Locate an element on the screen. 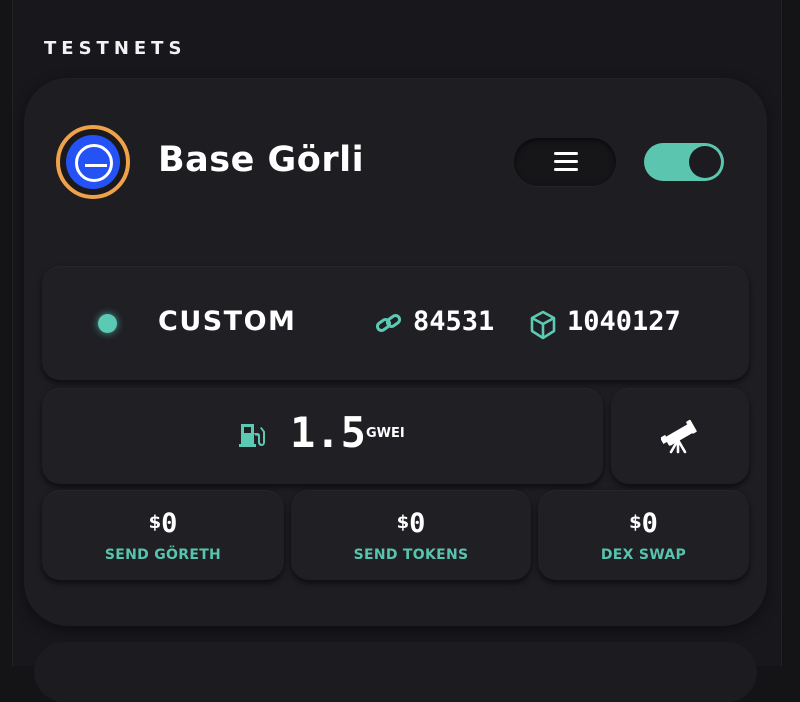 The width and height of the screenshot is (800, 702). block-explorer-button is located at coordinates (680, 436).